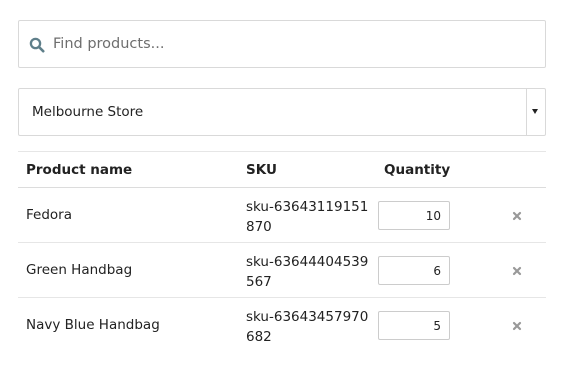 The image size is (565, 387). What do you see at coordinates (307, 272) in the screenshot?
I see `product-sku: sku-63644404539567` at bounding box center [307, 272].